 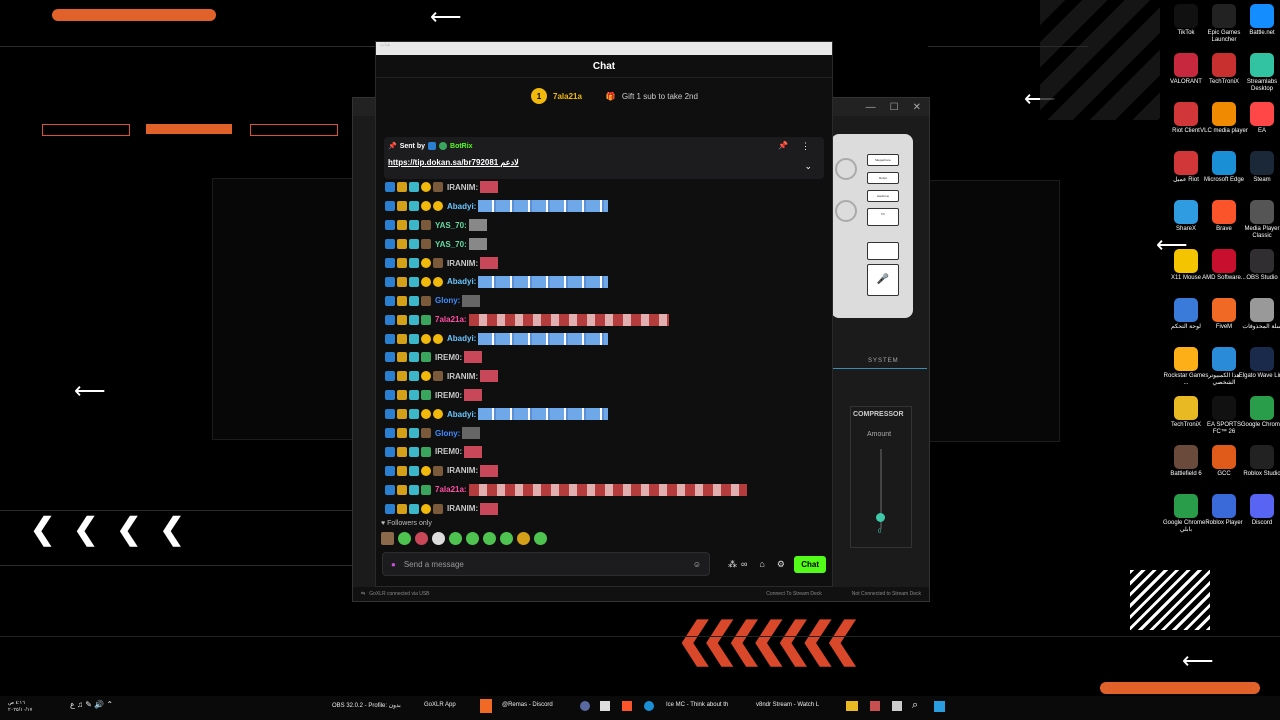 I want to click on desktop-shortcut: OBS Studio, so click(x=1259, y=265).